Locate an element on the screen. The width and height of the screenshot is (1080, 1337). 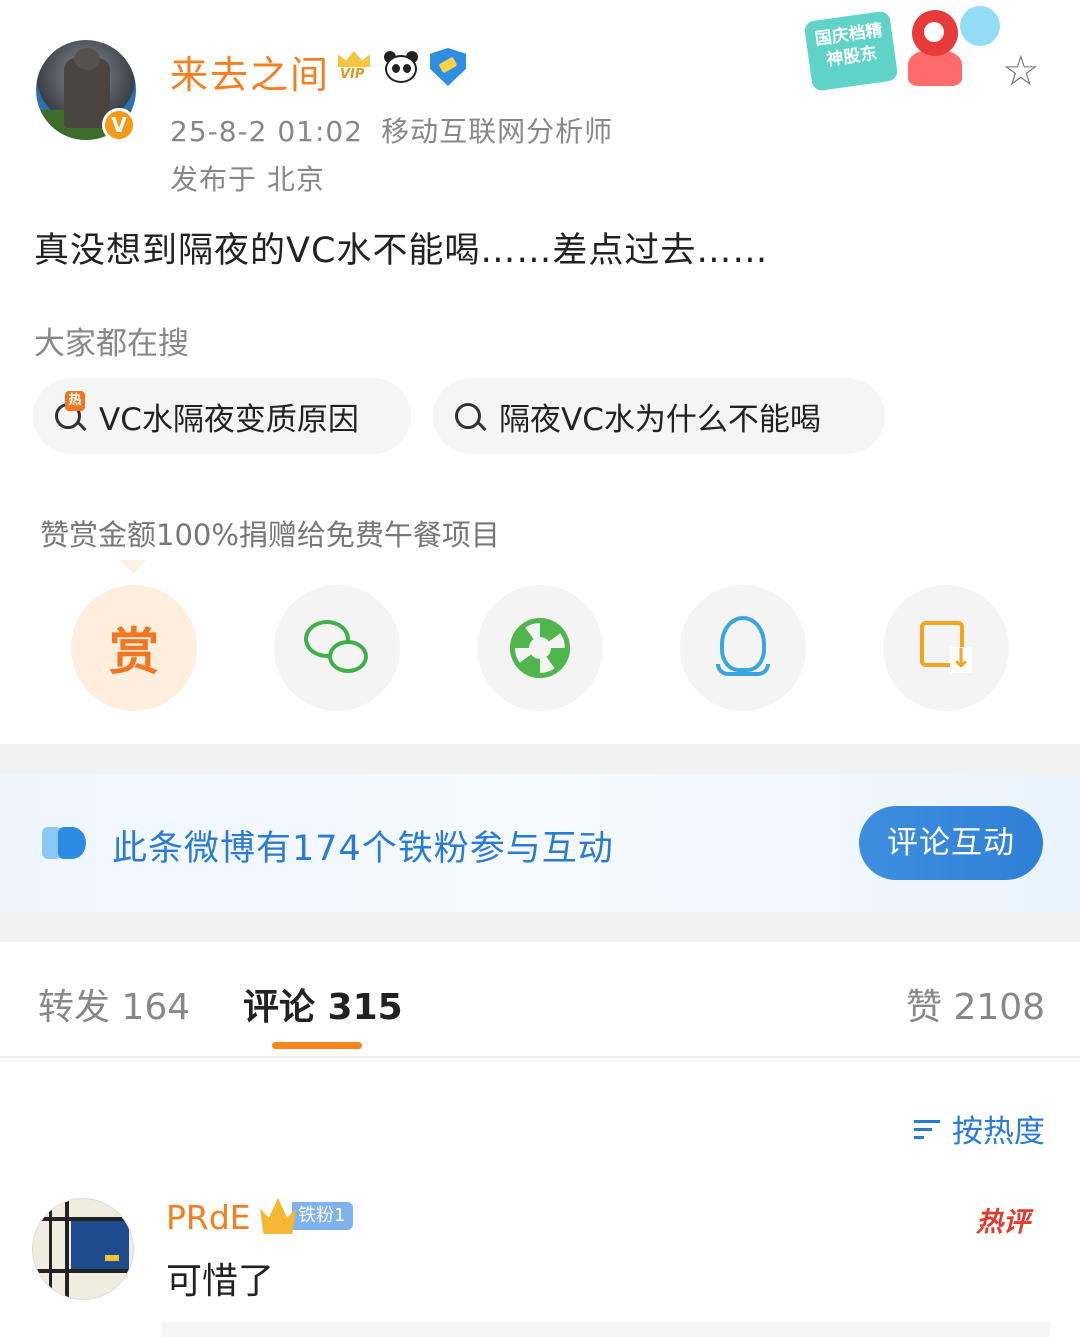
comment-avatar is located at coordinates (83, 1249).